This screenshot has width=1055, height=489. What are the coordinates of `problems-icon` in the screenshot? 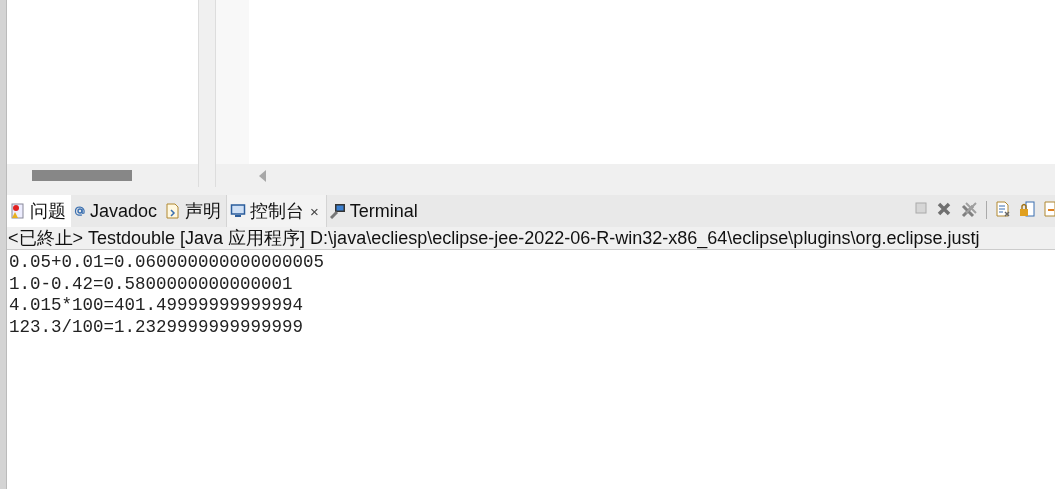 It's located at (18, 211).